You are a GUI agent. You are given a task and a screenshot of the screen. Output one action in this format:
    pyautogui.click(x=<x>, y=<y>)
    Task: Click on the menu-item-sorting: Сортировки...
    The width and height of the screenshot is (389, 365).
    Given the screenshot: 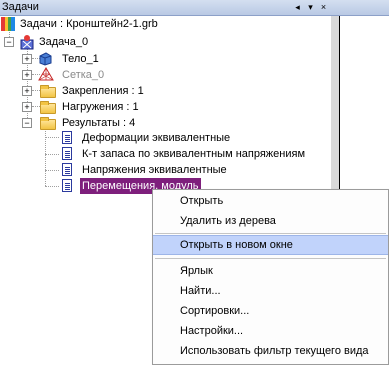 What is the action you would take?
    pyautogui.click(x=270, y=311)
    